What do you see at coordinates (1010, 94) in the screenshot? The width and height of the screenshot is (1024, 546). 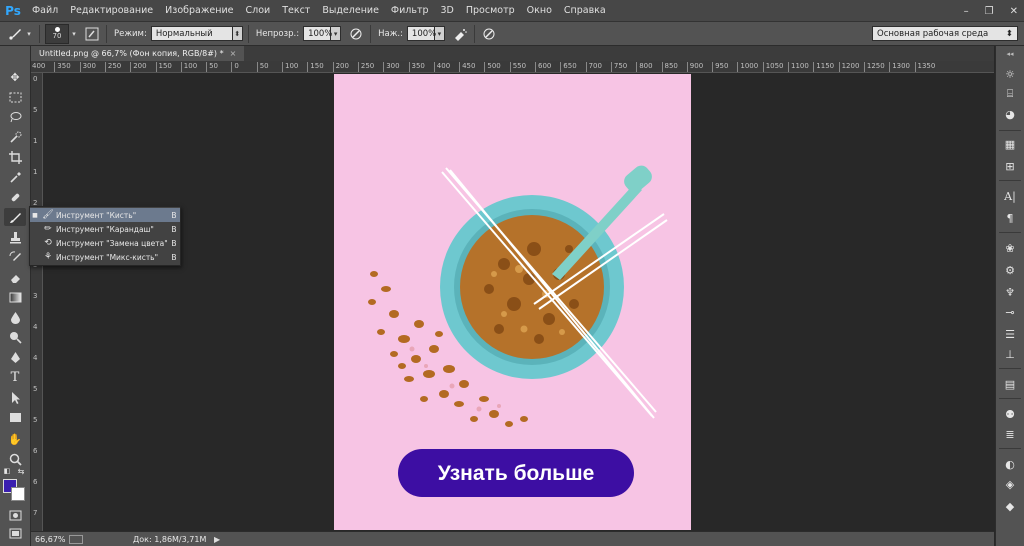 I see `adjust-panel-icon: ⌸` at bounding box center [1010, 94].